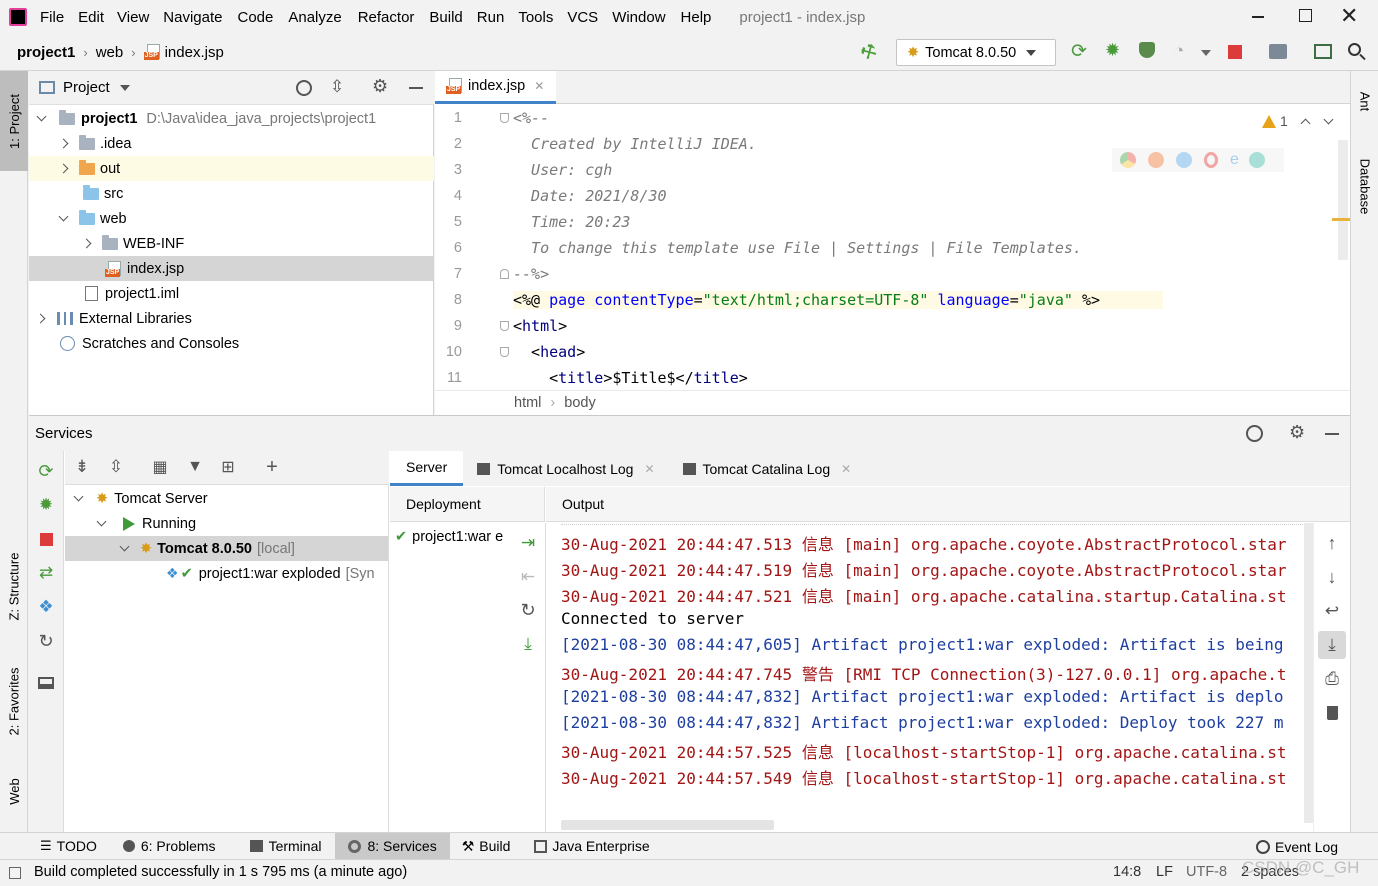  Describe the element at coordinates (226, 548) in the screenshot. I see `service-tomcat-instance: ✸ Tomcat 8.0.50 [local]` at that location.